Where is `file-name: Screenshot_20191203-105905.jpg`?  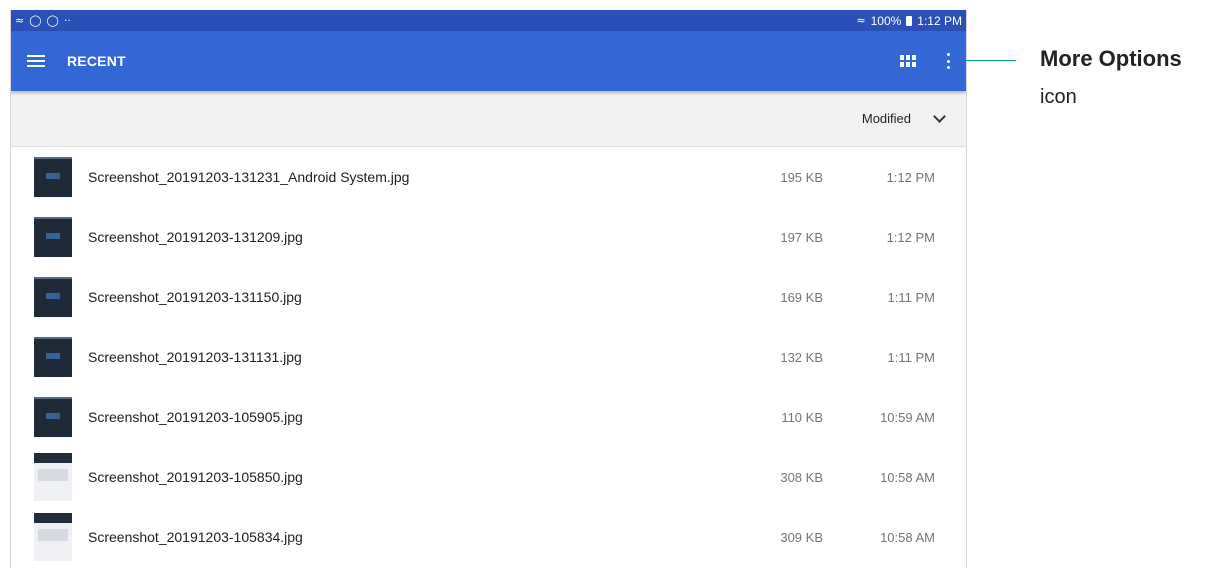 file-name: Screenshot_20191203-105905.jpg is located at coordinates (195, 417).